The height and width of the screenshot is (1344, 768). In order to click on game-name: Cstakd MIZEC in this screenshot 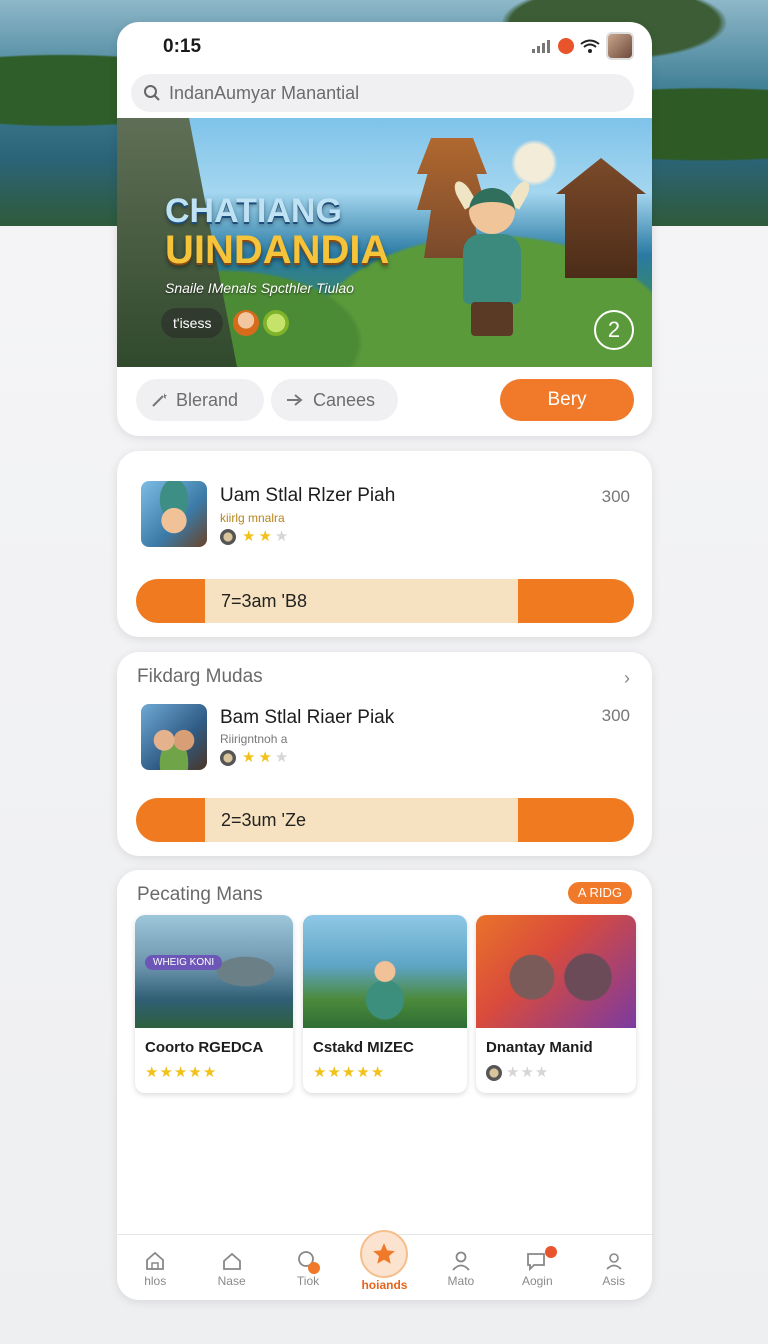, I will do `click(363, 1047)`.